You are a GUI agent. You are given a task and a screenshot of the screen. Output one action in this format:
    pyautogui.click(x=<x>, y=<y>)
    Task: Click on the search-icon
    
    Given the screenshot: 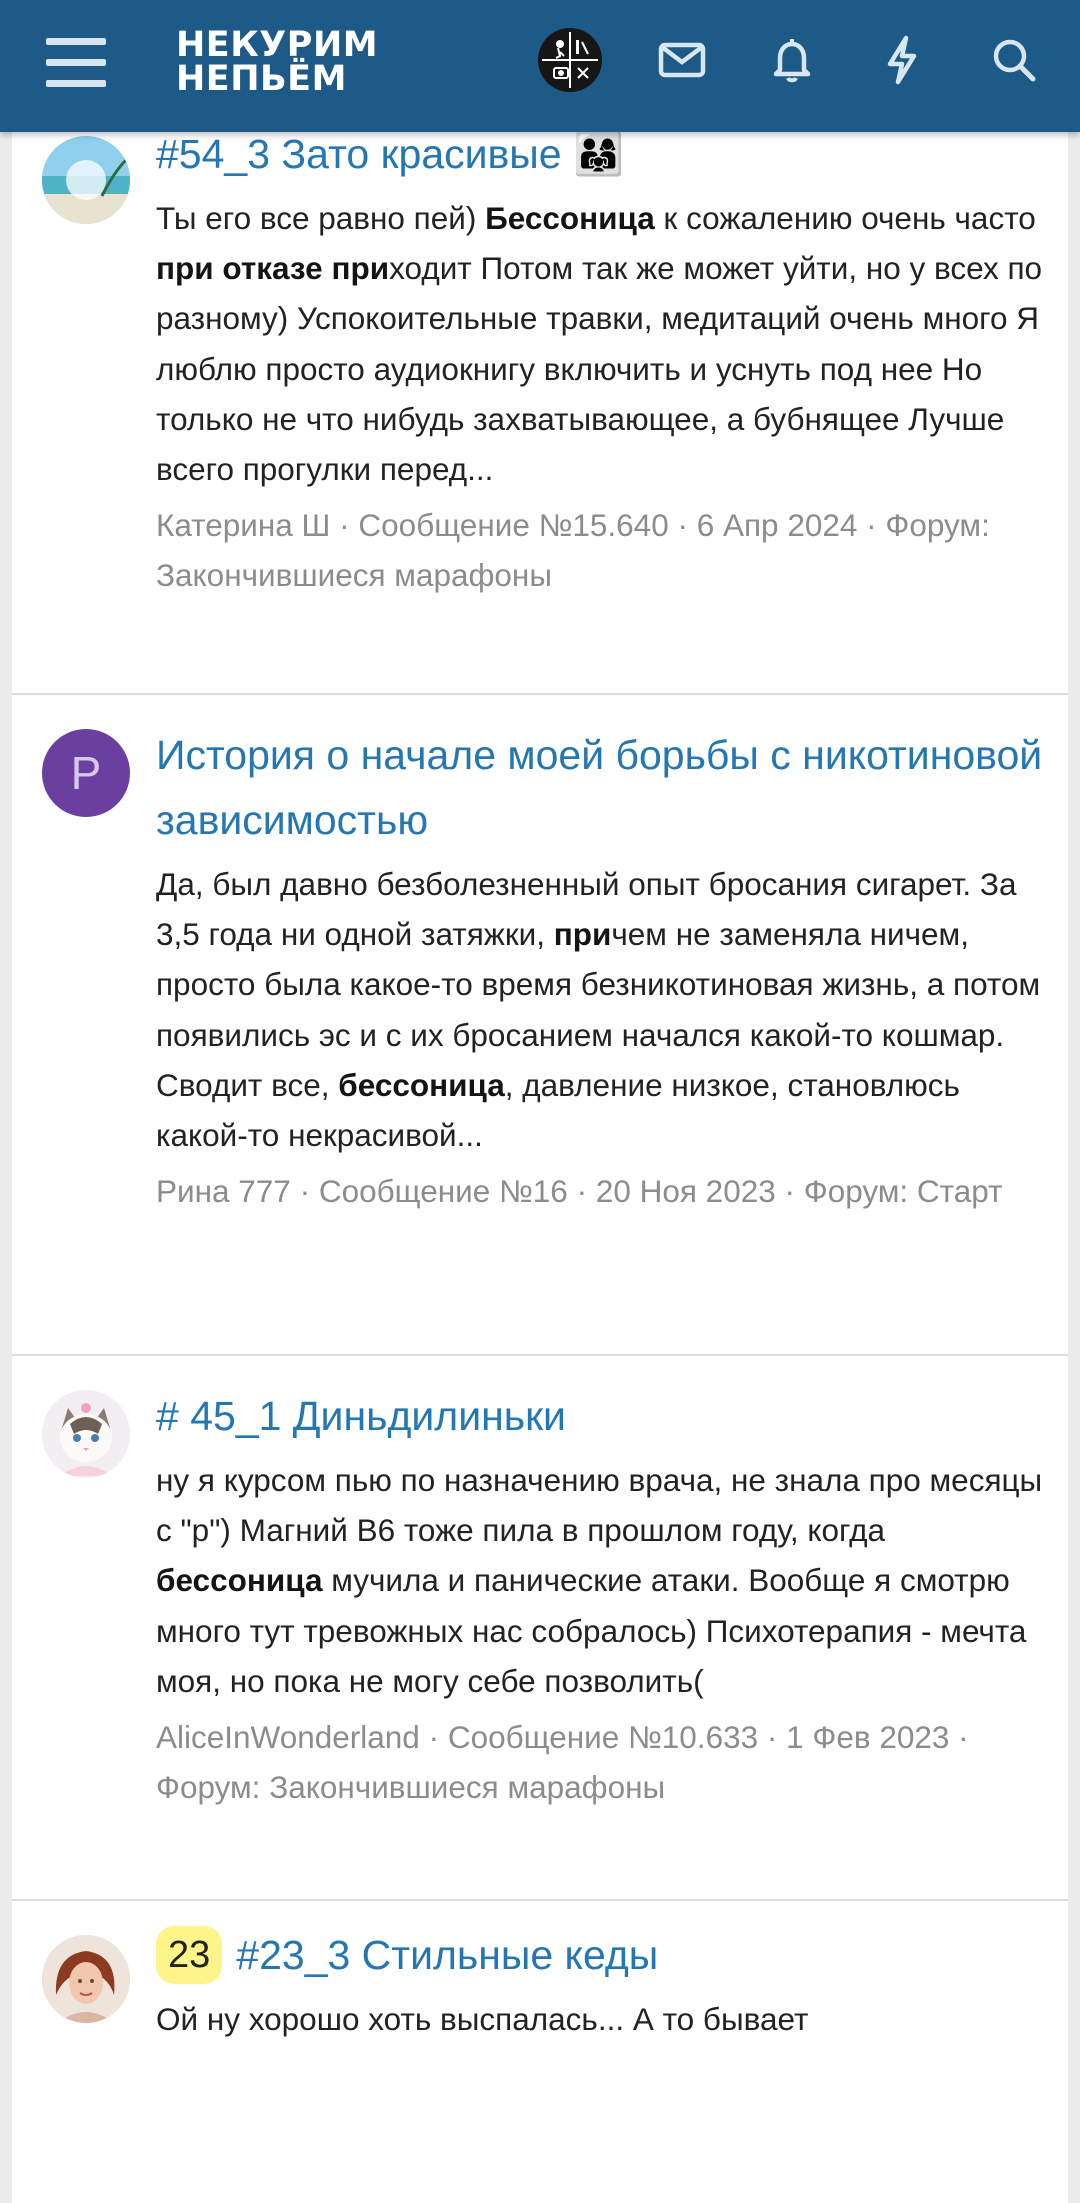 What is the action you would take?
    pyautogui.click(x=1014, y=60)
    